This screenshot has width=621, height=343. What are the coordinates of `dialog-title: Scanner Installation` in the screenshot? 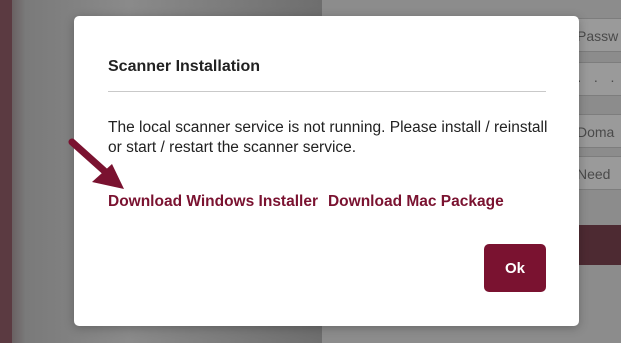 It's located at (184, 66).